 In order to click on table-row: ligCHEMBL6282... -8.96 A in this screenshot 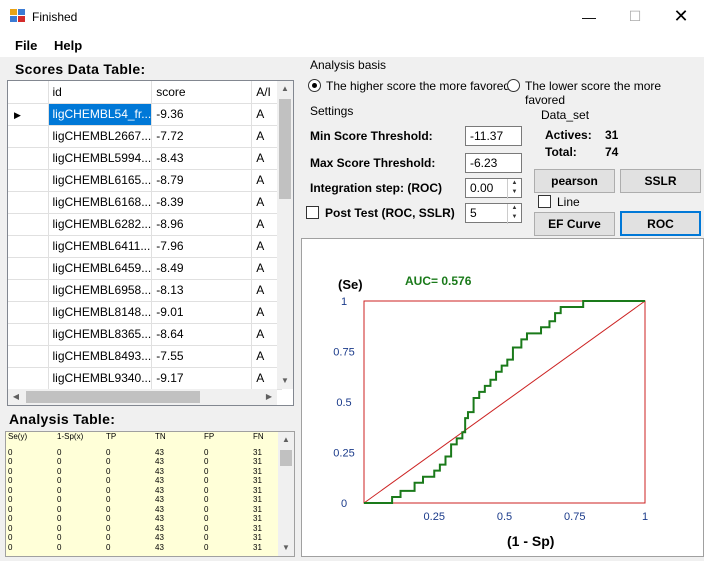, I will do `click(145, 224)`.